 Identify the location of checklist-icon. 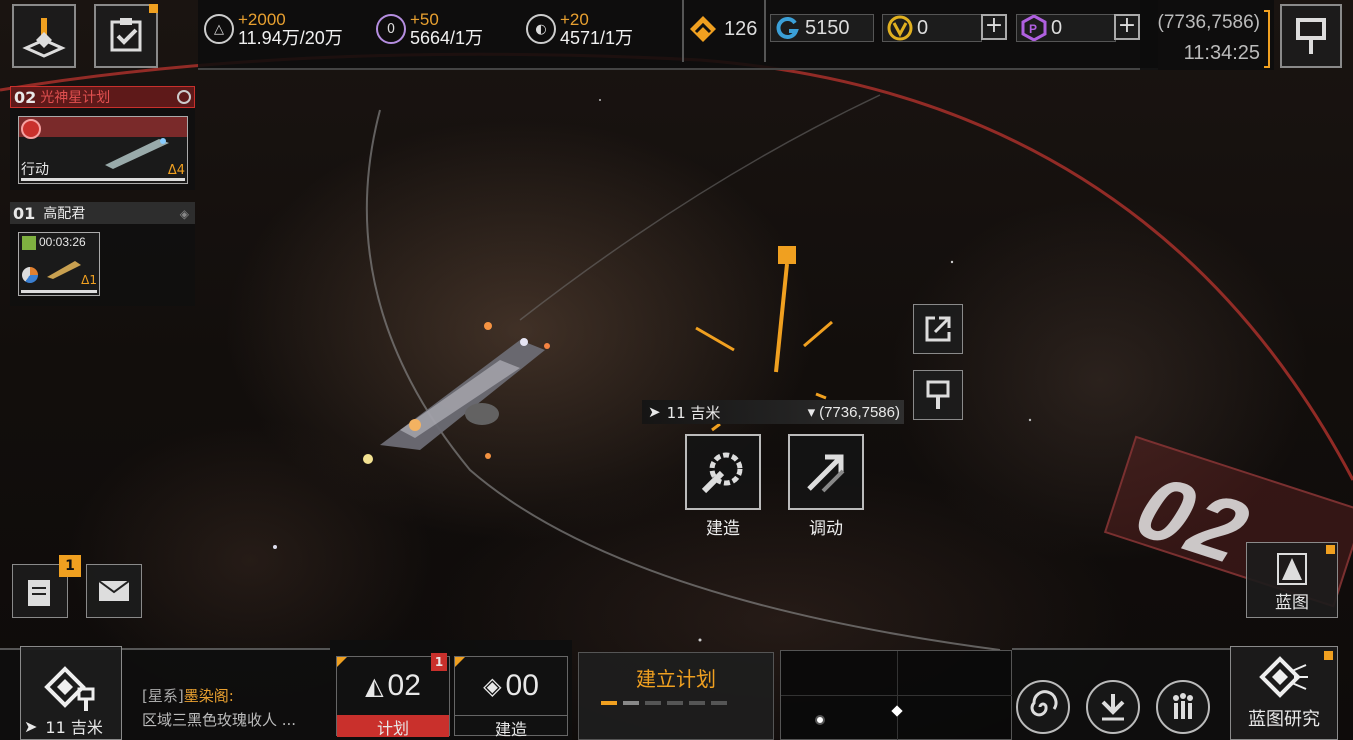
(126, 35).